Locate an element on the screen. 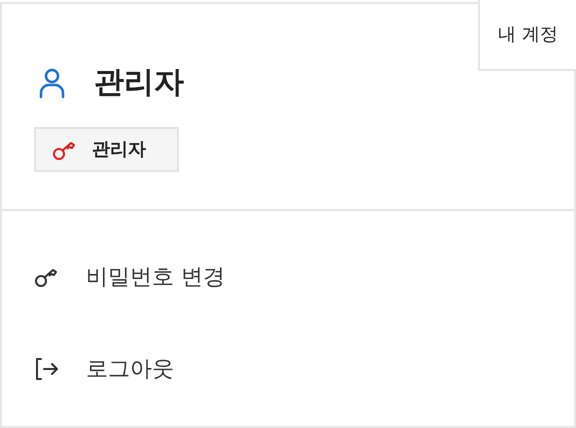 Image resolution: width=576 pixels, height=428 pixels. account-tab: 내 계정 is located at coordinates (527, 35).